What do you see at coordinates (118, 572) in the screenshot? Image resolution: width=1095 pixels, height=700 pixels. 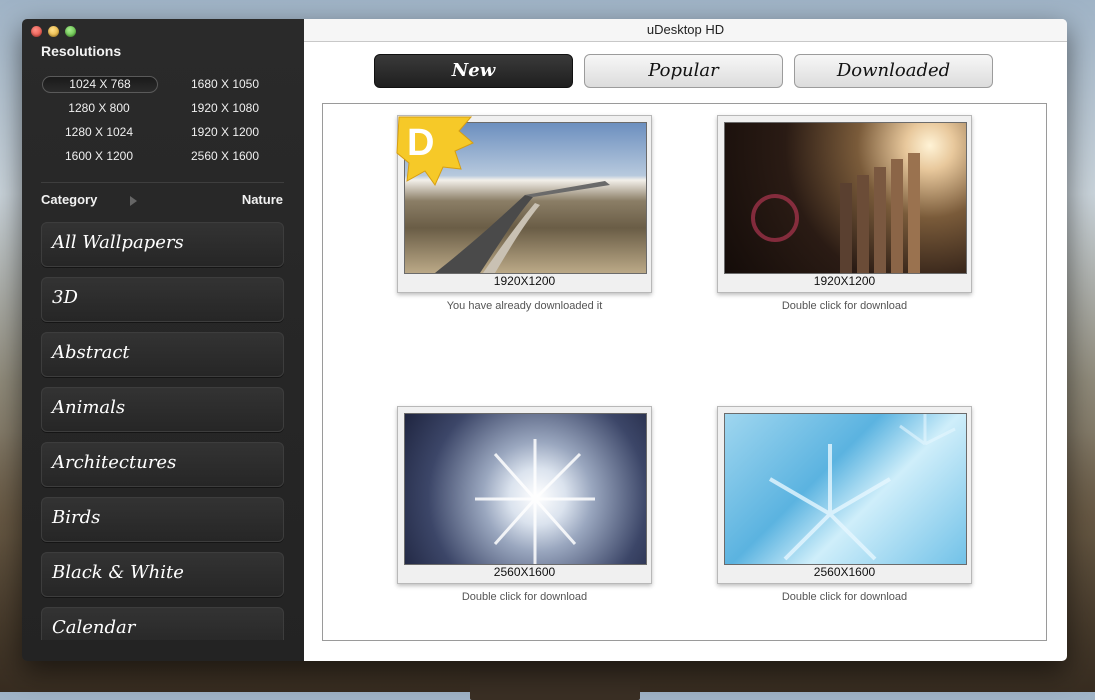 I see `category-item-label: Black & White` at bounding box center [118, 572].